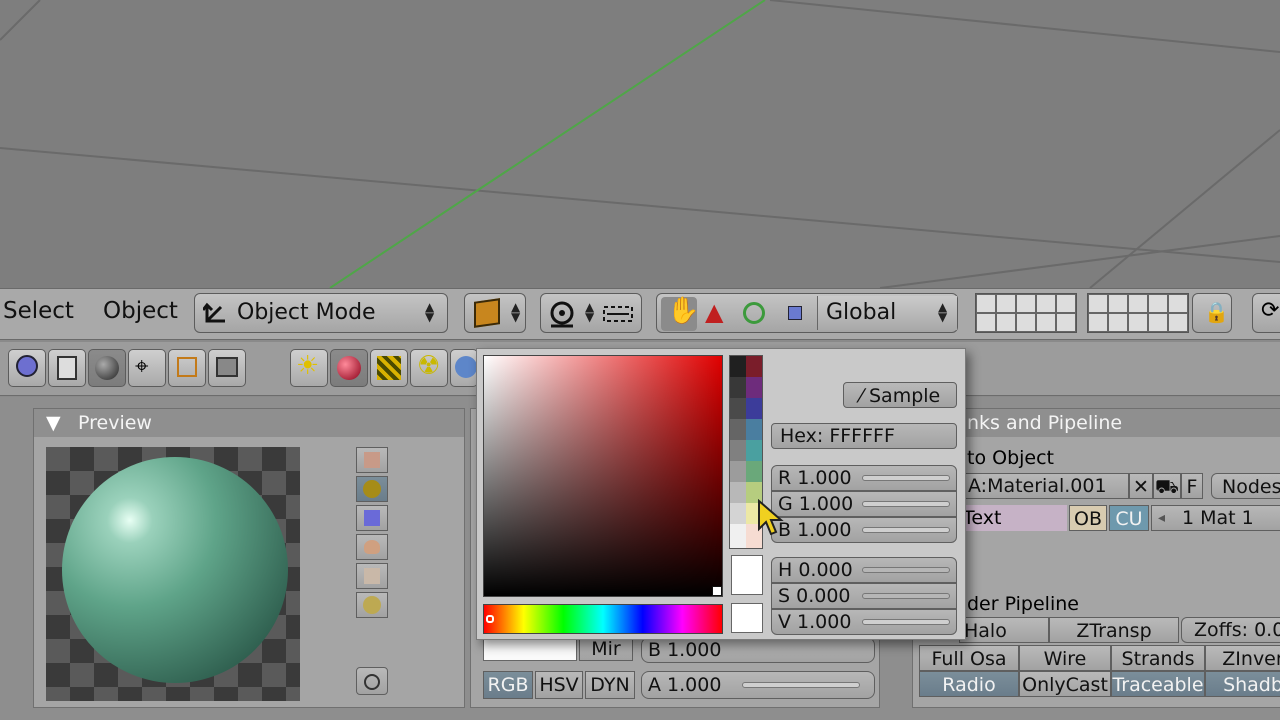 Image resolution: width=1280 pixels, height=720 pixels. I want to click on shadbuf-button: Shadb, so click(1242, 684).